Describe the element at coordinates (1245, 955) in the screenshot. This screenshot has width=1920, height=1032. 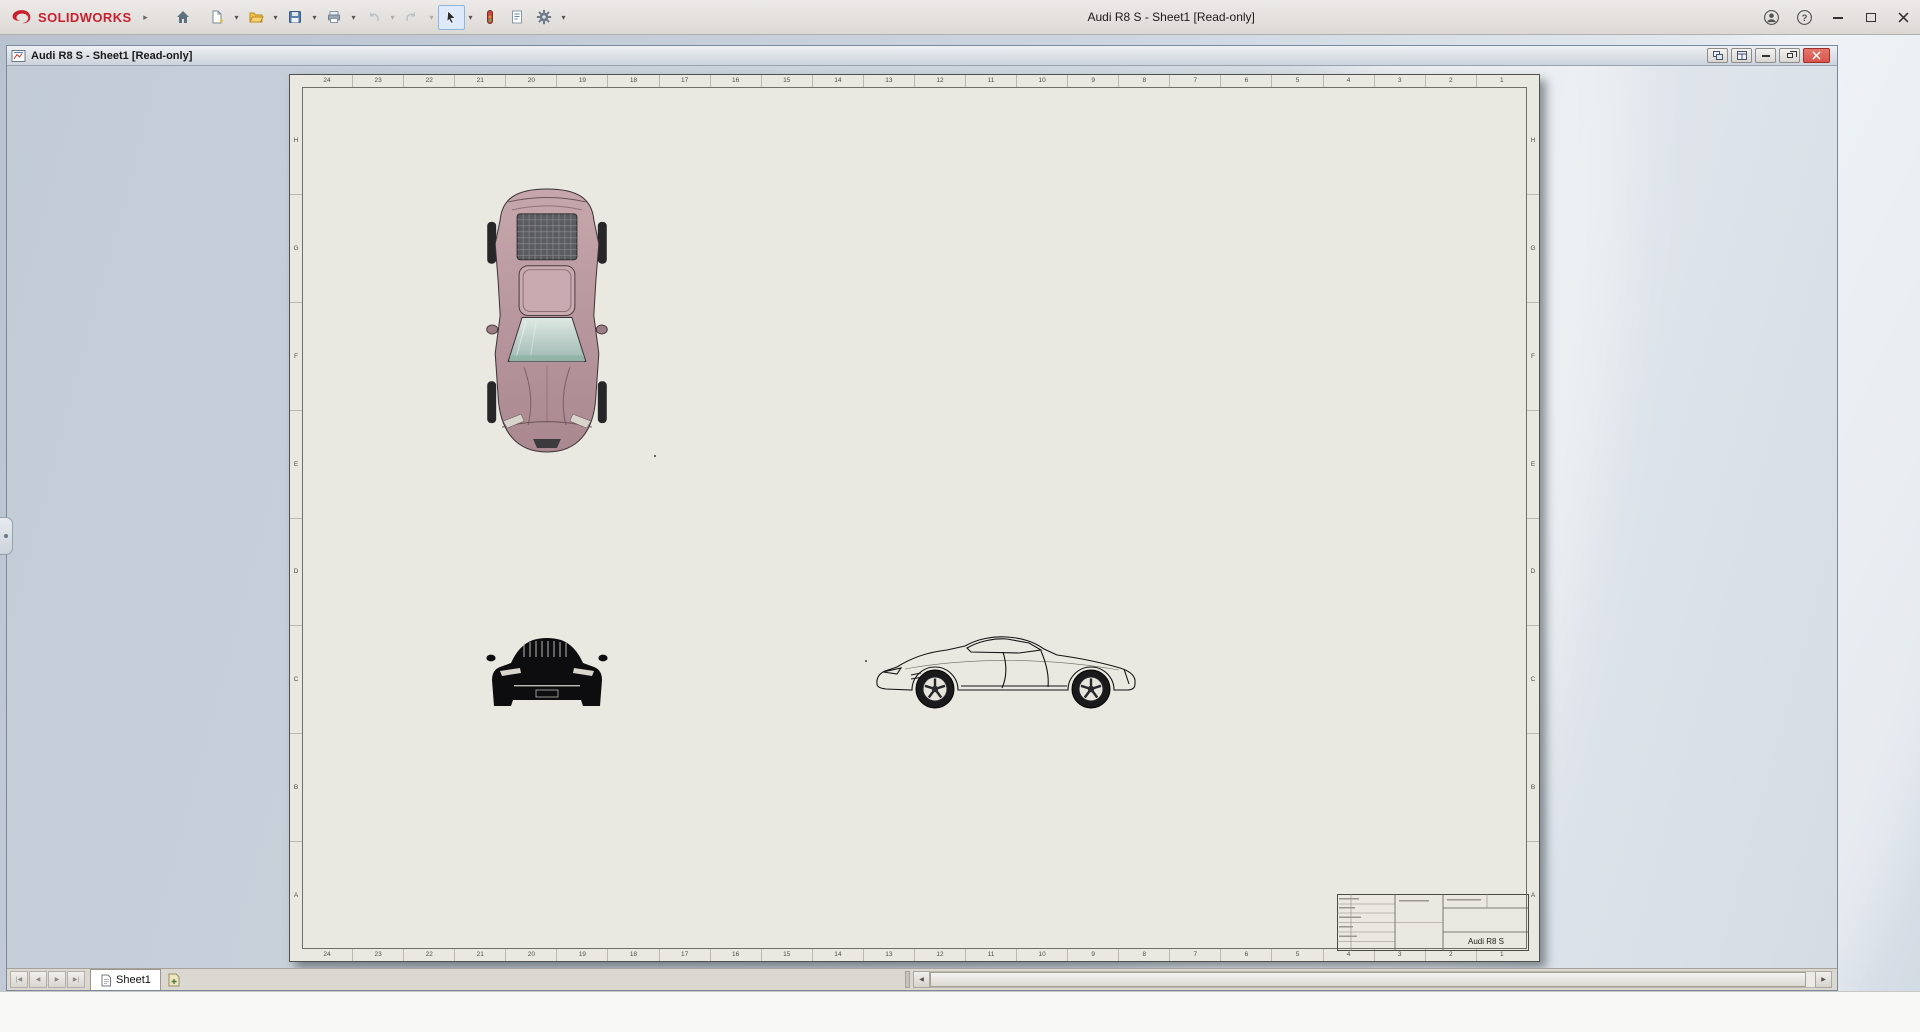
I see `zone-label: 6` at that location.